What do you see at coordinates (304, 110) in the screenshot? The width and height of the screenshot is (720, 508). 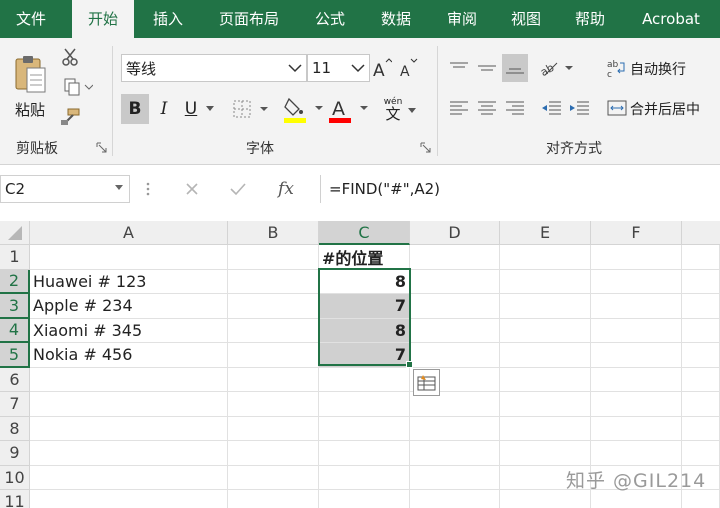 I see `fill-color-button` at bounding box center [304, 110].